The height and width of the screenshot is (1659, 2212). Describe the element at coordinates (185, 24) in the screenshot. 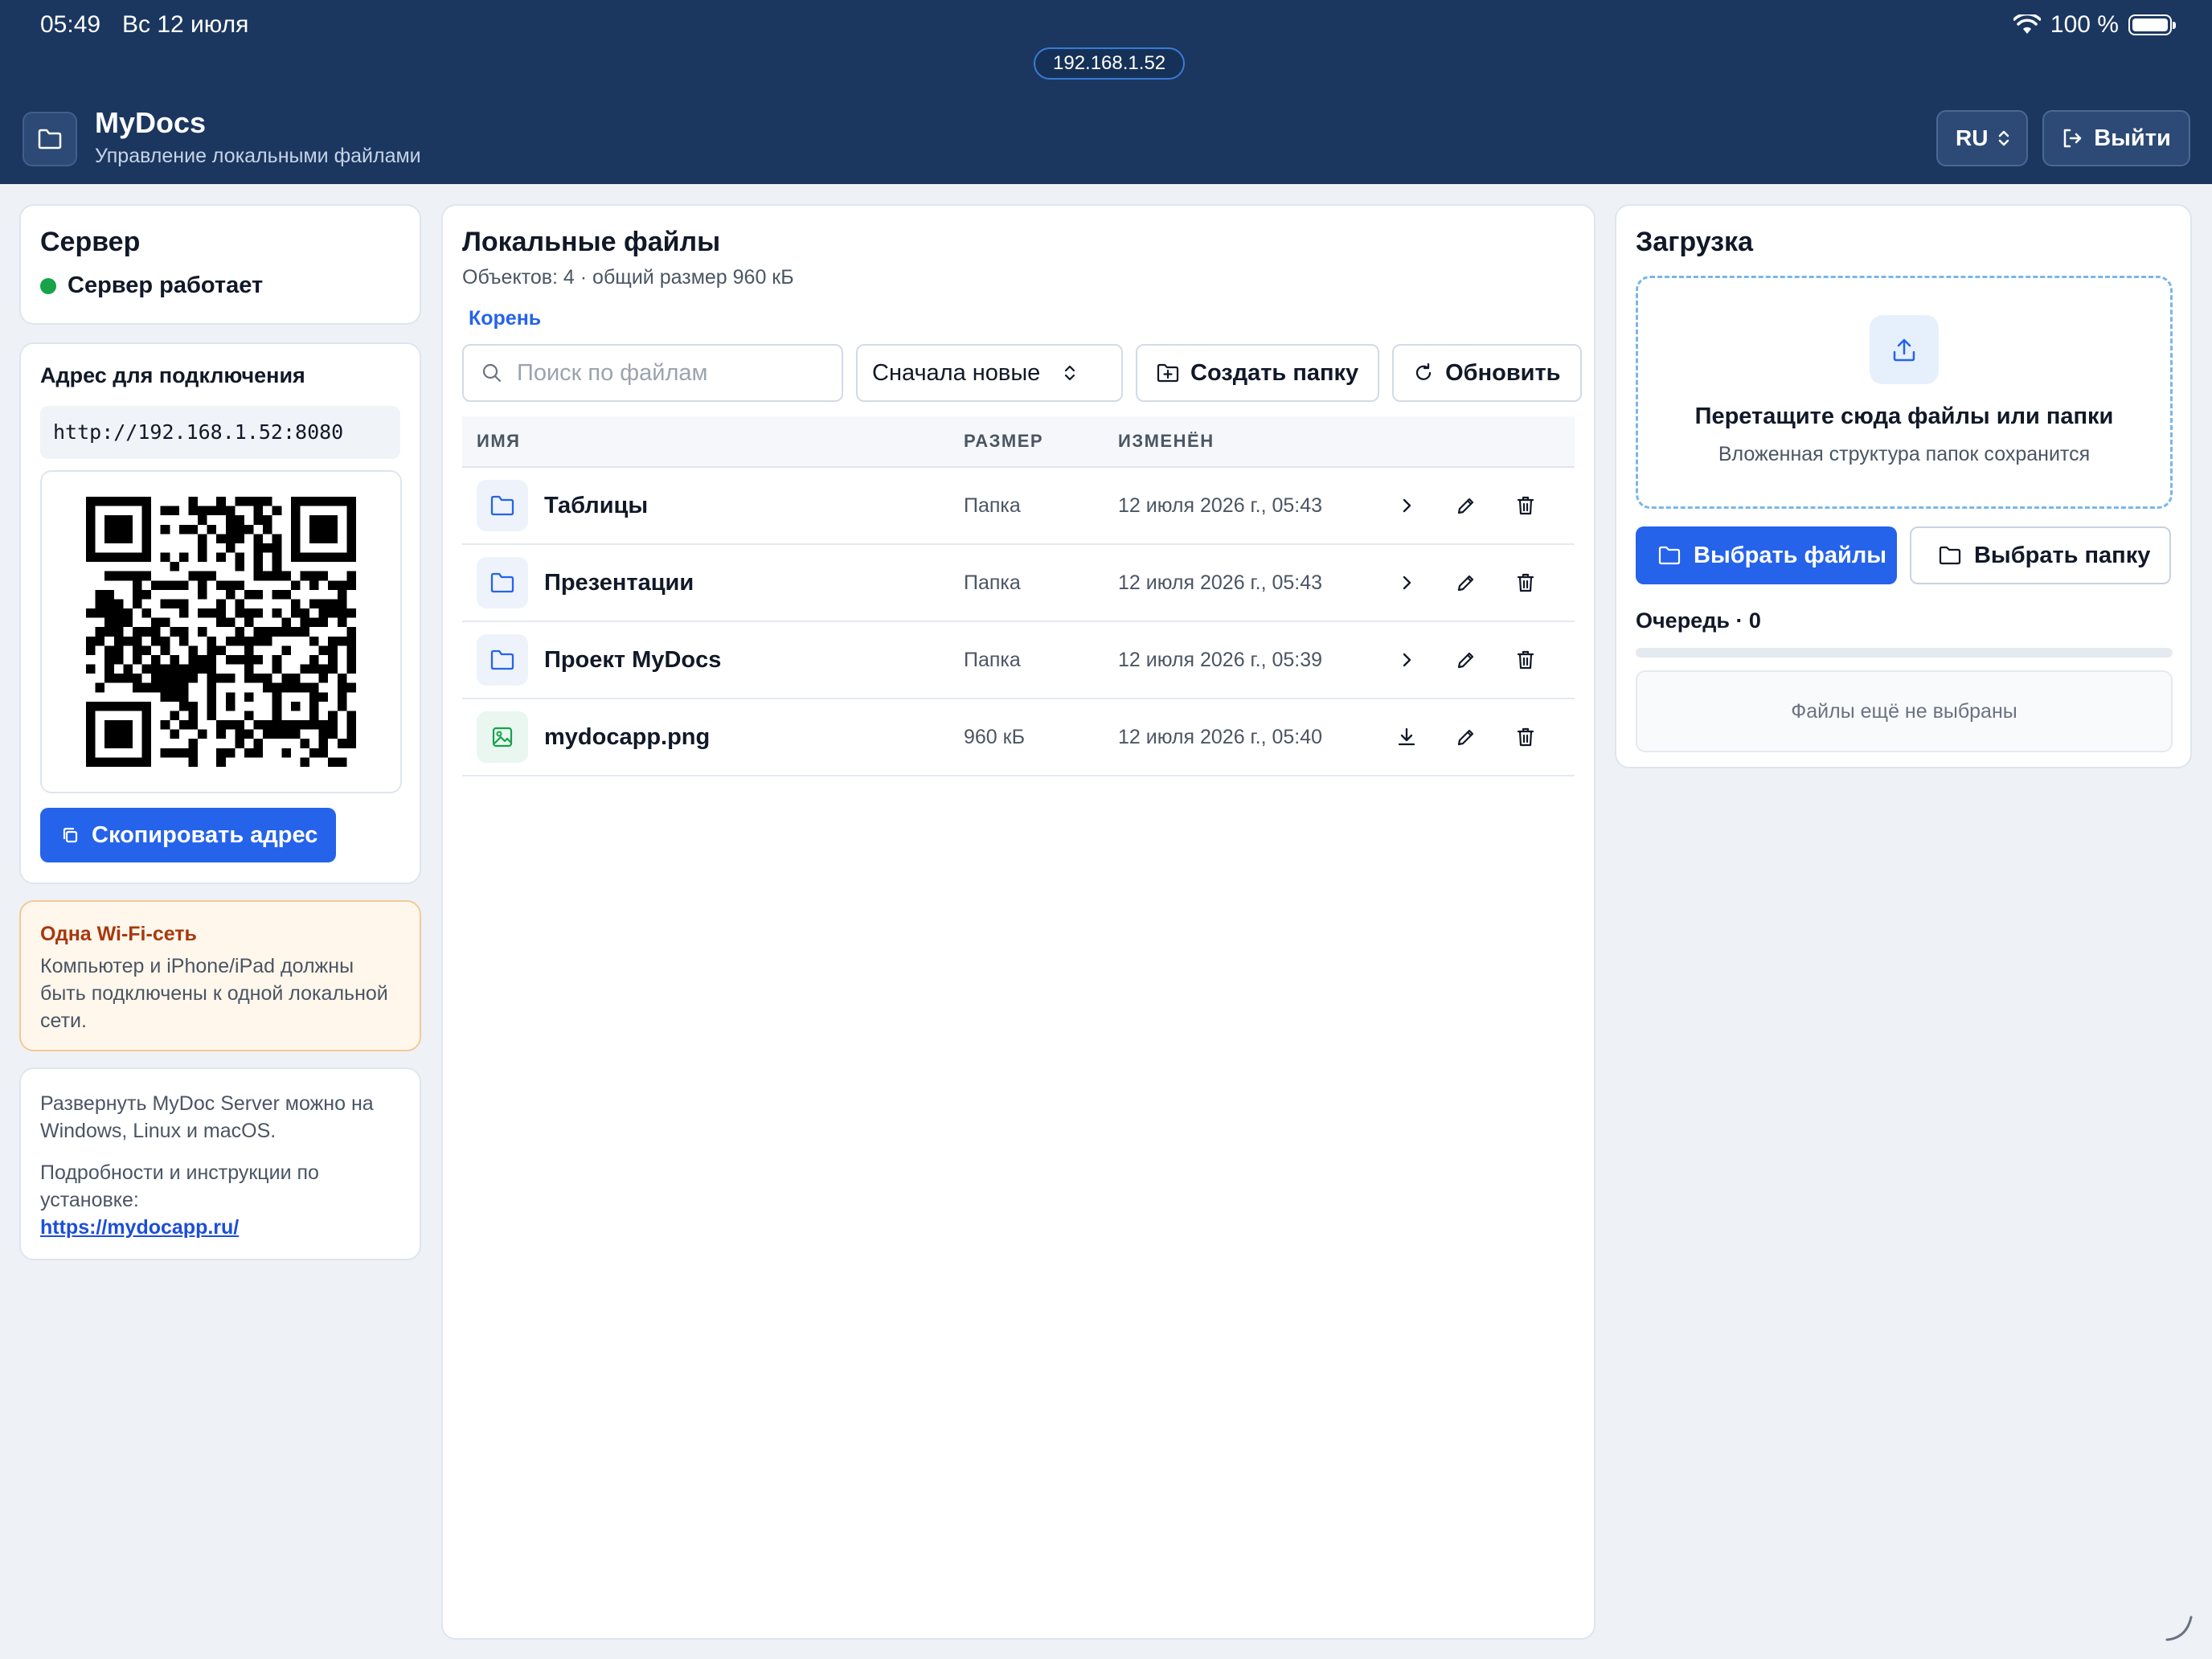

I see `status-date: Вс 12 июля` at that location.